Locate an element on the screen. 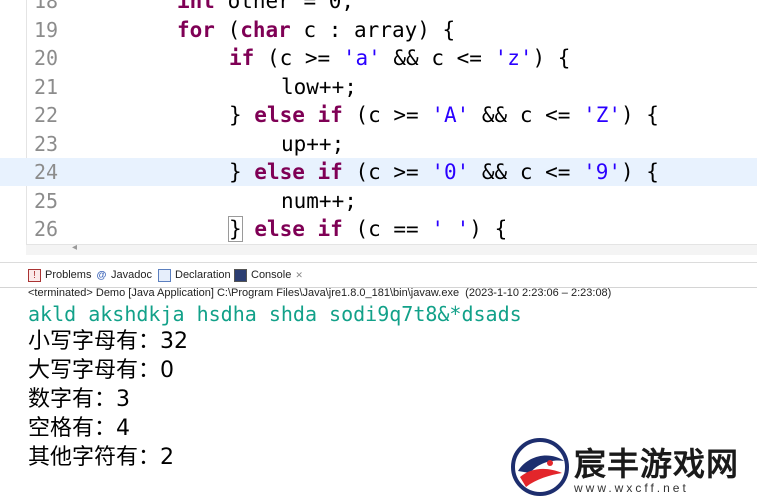 The height and width of the screenshot is (500, 757). line-number: 23 is located at coordinates (46, 143).